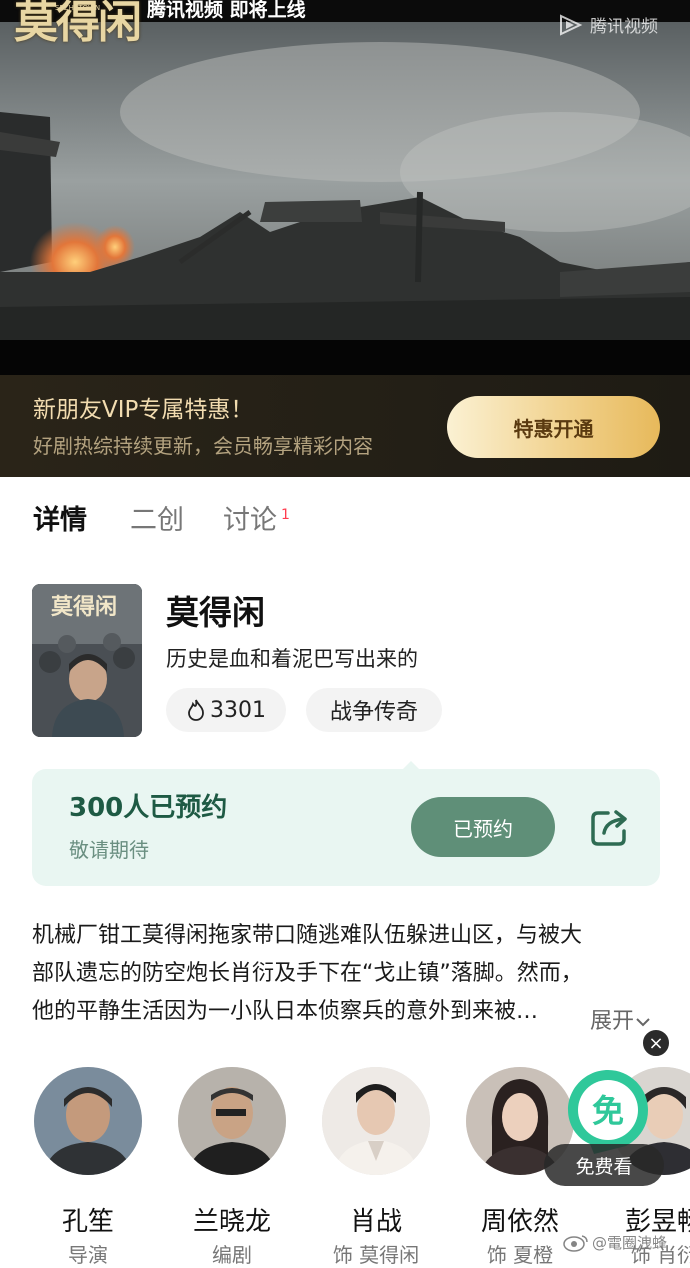 This screenshot has width=690, height=1268. I want to click on show-poster: 莫得闲, so click(87, 660).